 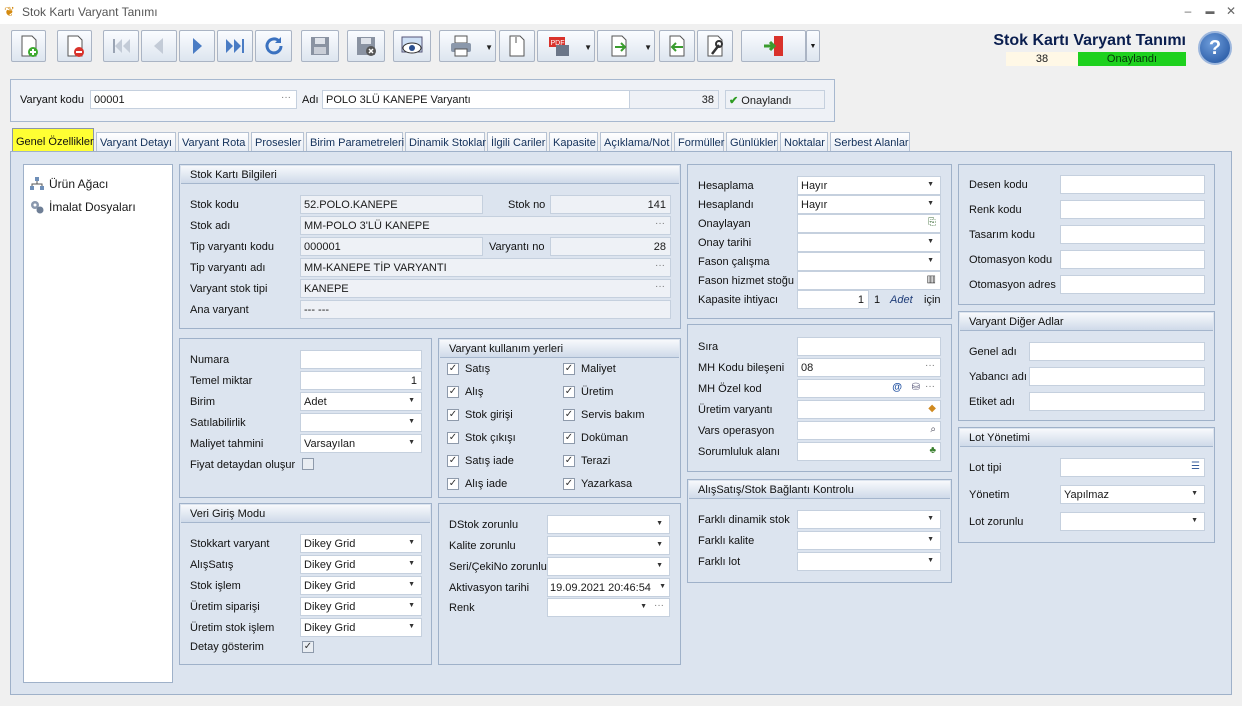 I want to click on tab-gunlukler: Günlükler, so click(x=752, y=142).